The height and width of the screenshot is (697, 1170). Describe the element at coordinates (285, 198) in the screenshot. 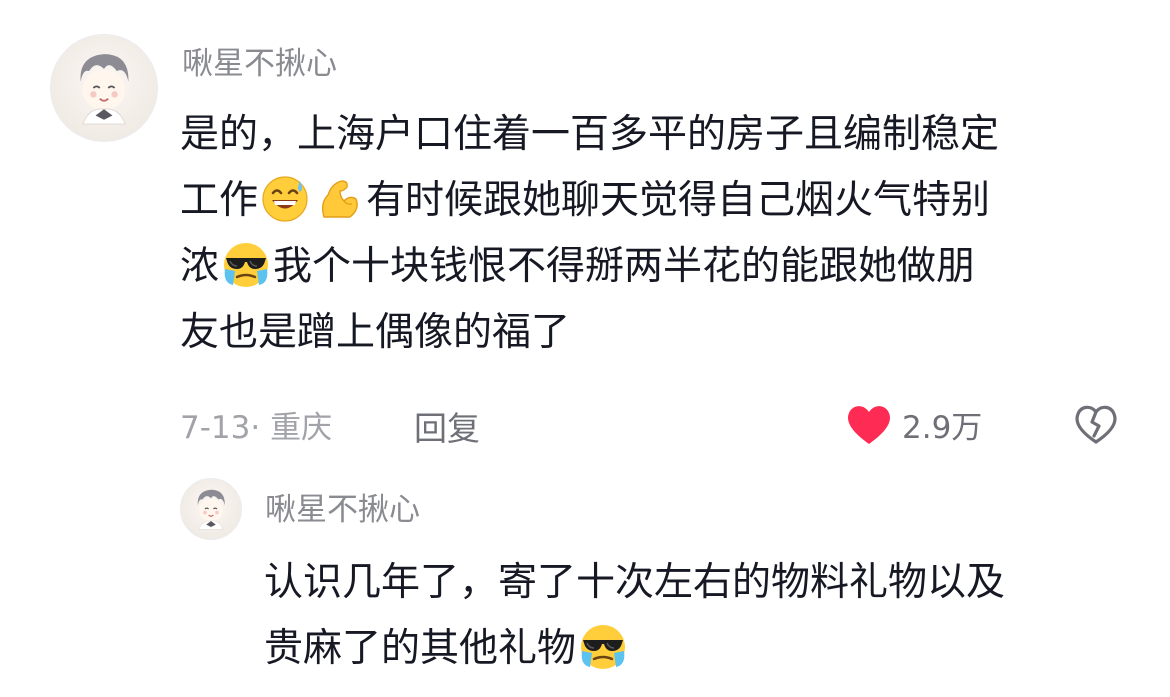

I see `grin-sweat-emoji` at that location.